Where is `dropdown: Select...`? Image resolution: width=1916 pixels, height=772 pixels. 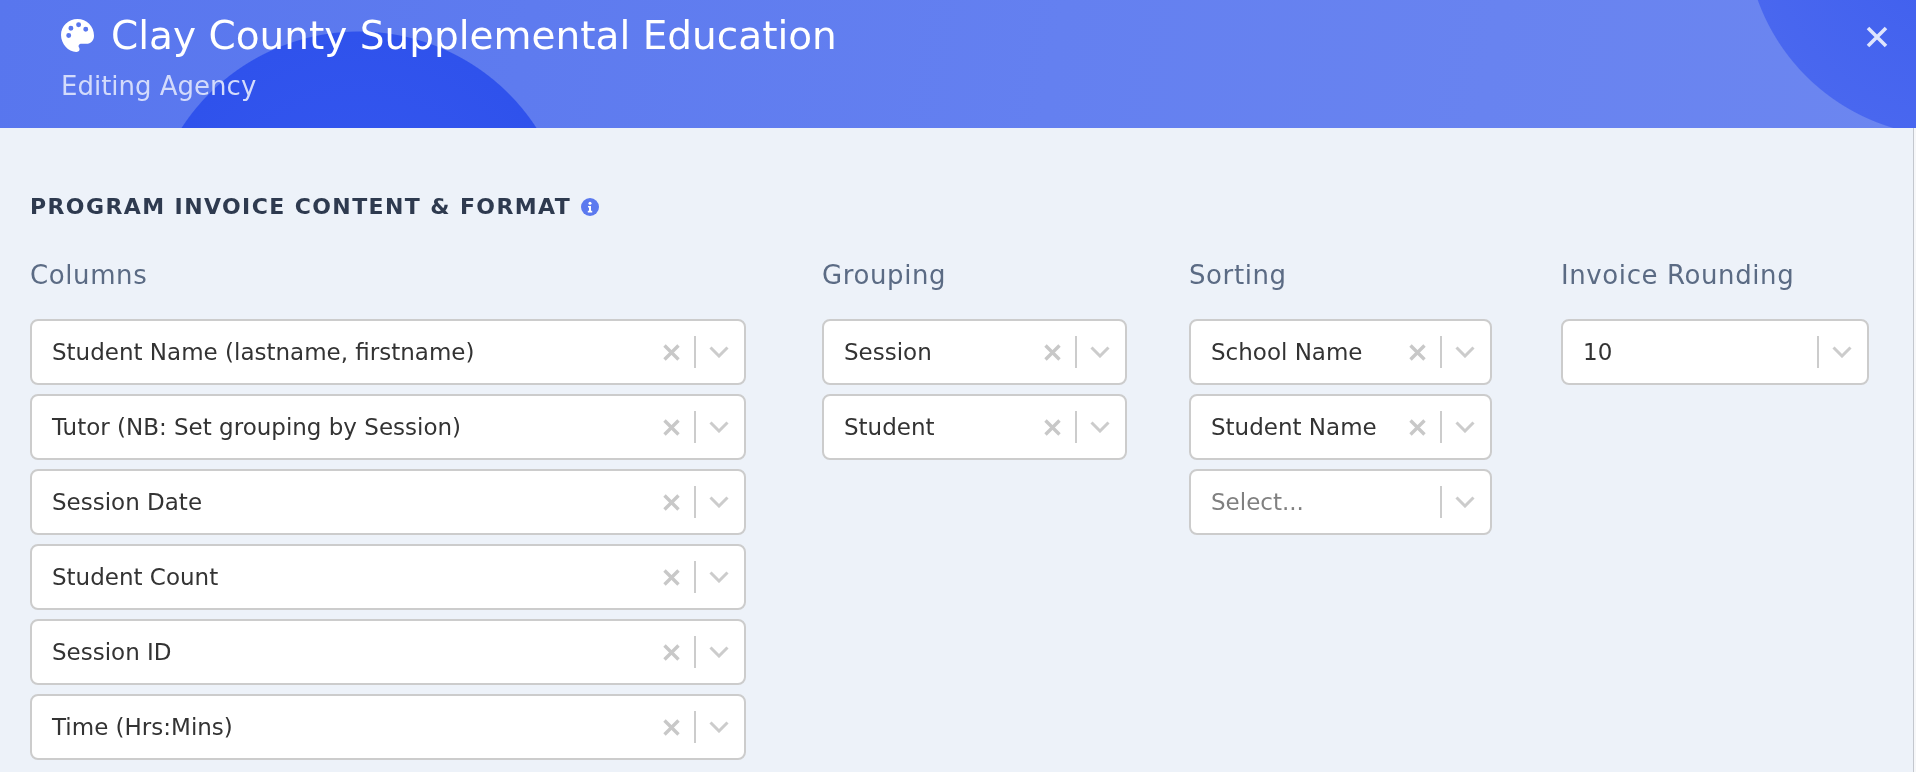 dropdown: Select... is located at coordinates (1340, 502).